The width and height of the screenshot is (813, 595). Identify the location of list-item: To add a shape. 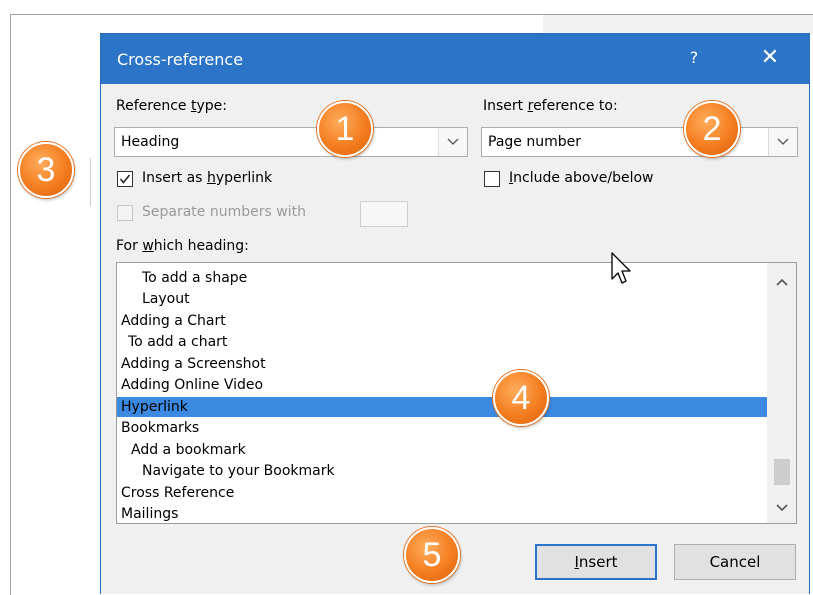
(442, 278).